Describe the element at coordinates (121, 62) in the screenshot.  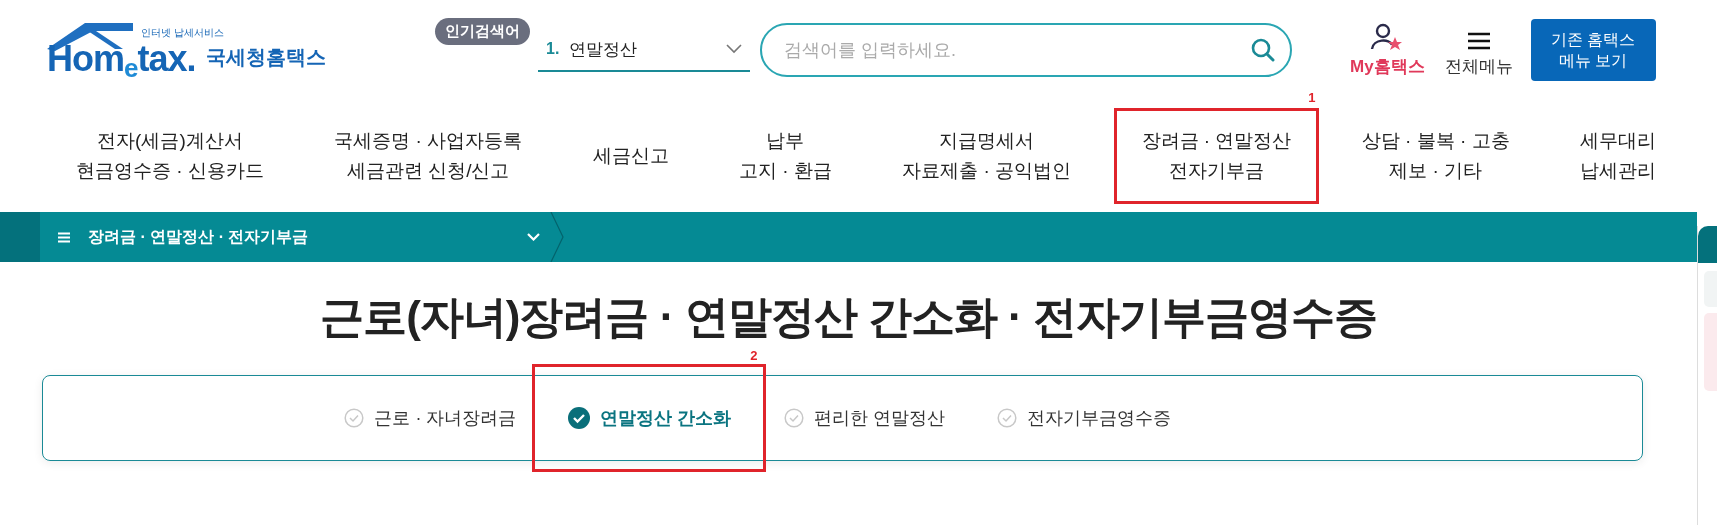
I see `logo-wordmark: Hom$_{e}$tax.` at that location.